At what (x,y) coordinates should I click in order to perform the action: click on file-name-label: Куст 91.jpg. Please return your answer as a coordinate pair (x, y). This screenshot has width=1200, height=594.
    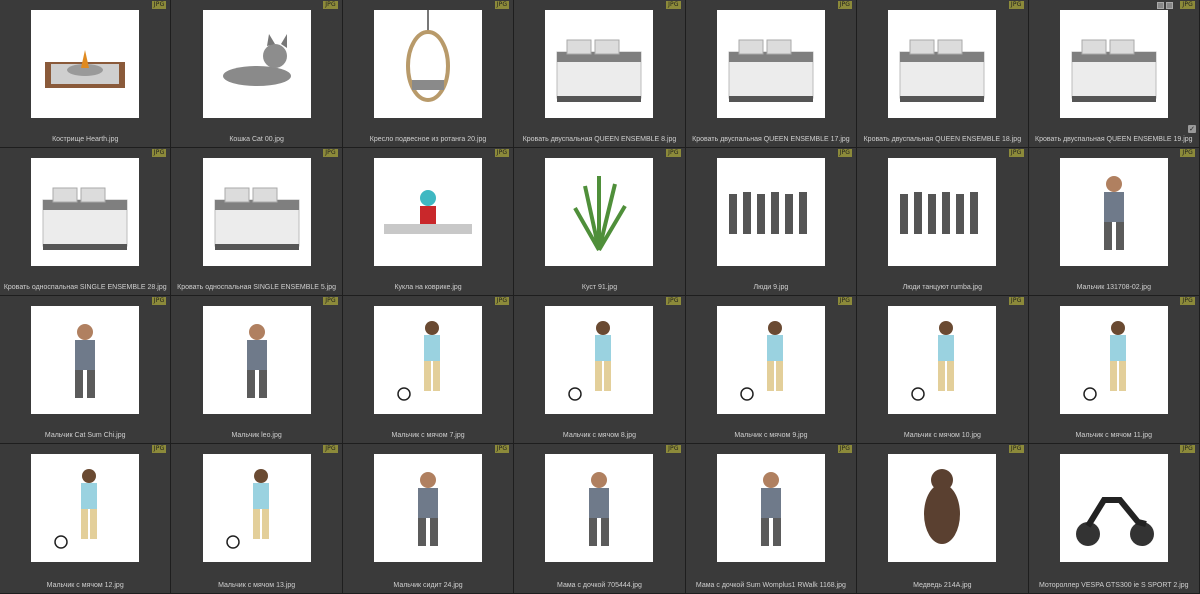
    Looking at the image, I should click on (599, 287).